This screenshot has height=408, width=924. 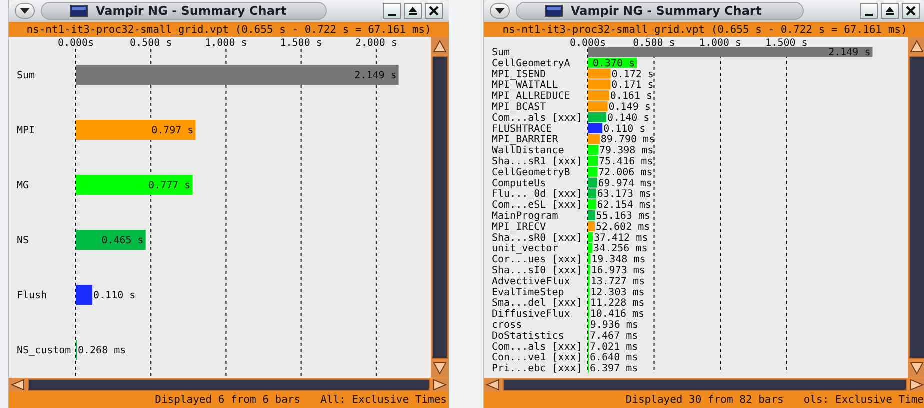 I want to click on value-label: 69.974 ms, so click(x=625, y=184).